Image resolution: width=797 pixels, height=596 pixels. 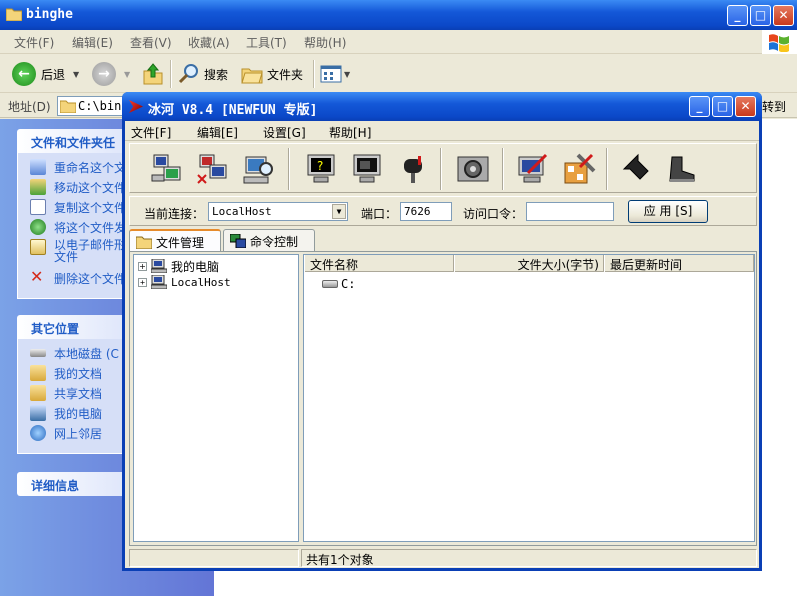 I want to click on status-bar: 共有1个对象, so click(x=443, y=558).